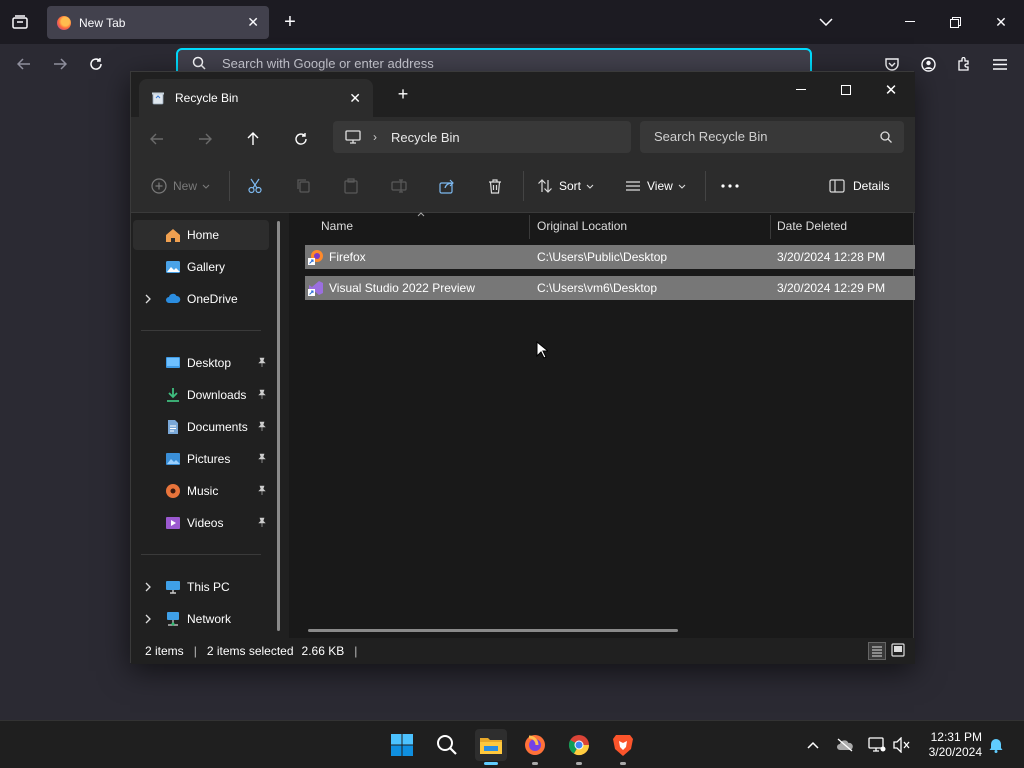  I want to click on nav-item-desktop: Desktop, so click(201, 363).